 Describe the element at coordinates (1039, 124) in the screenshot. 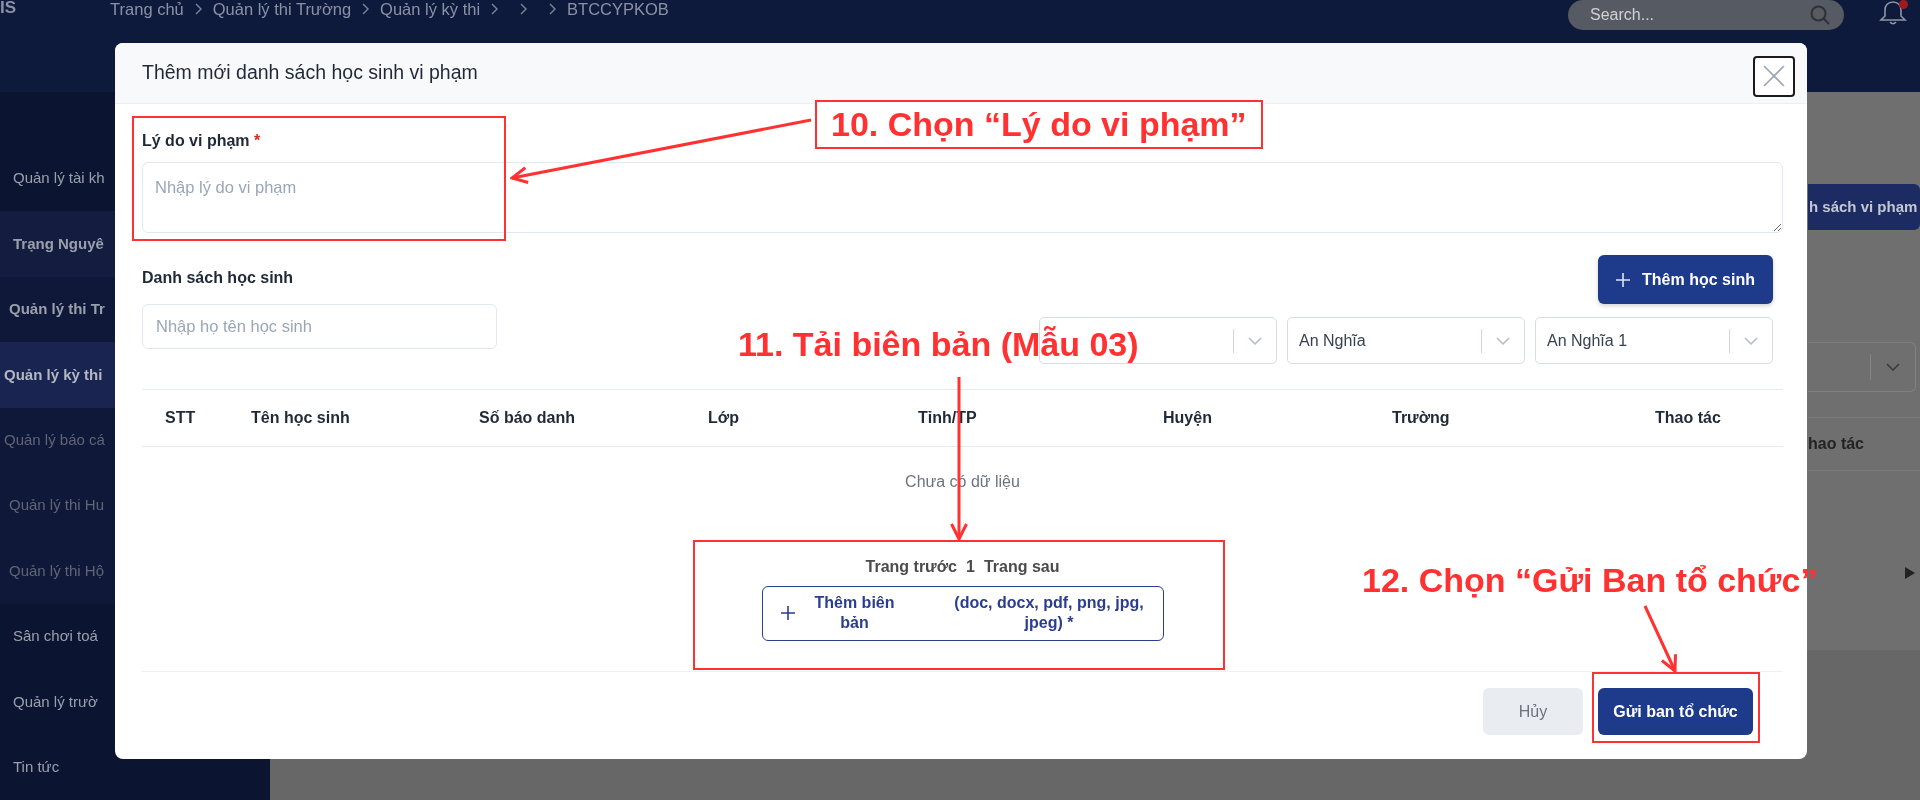

I see `callout-label: 10. Chọn “Lý do vi phạm”` at that location.